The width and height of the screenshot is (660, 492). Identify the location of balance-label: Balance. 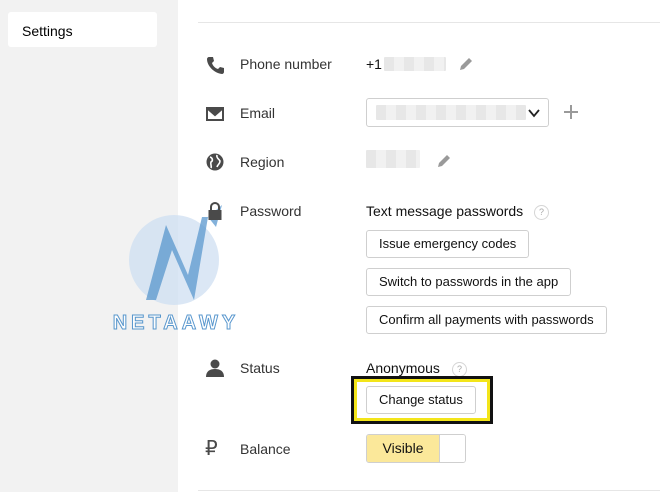
(265, 449).